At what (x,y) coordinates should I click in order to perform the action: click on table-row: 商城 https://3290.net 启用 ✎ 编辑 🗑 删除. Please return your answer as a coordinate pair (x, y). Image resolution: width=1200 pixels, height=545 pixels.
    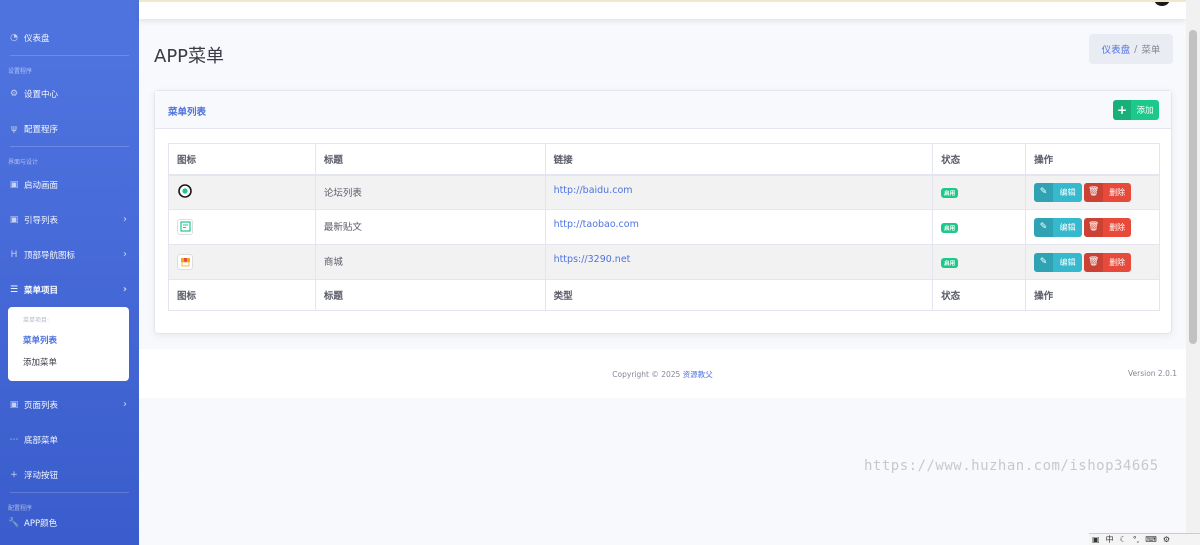
    Looking at the image, I should click on (664, 262).